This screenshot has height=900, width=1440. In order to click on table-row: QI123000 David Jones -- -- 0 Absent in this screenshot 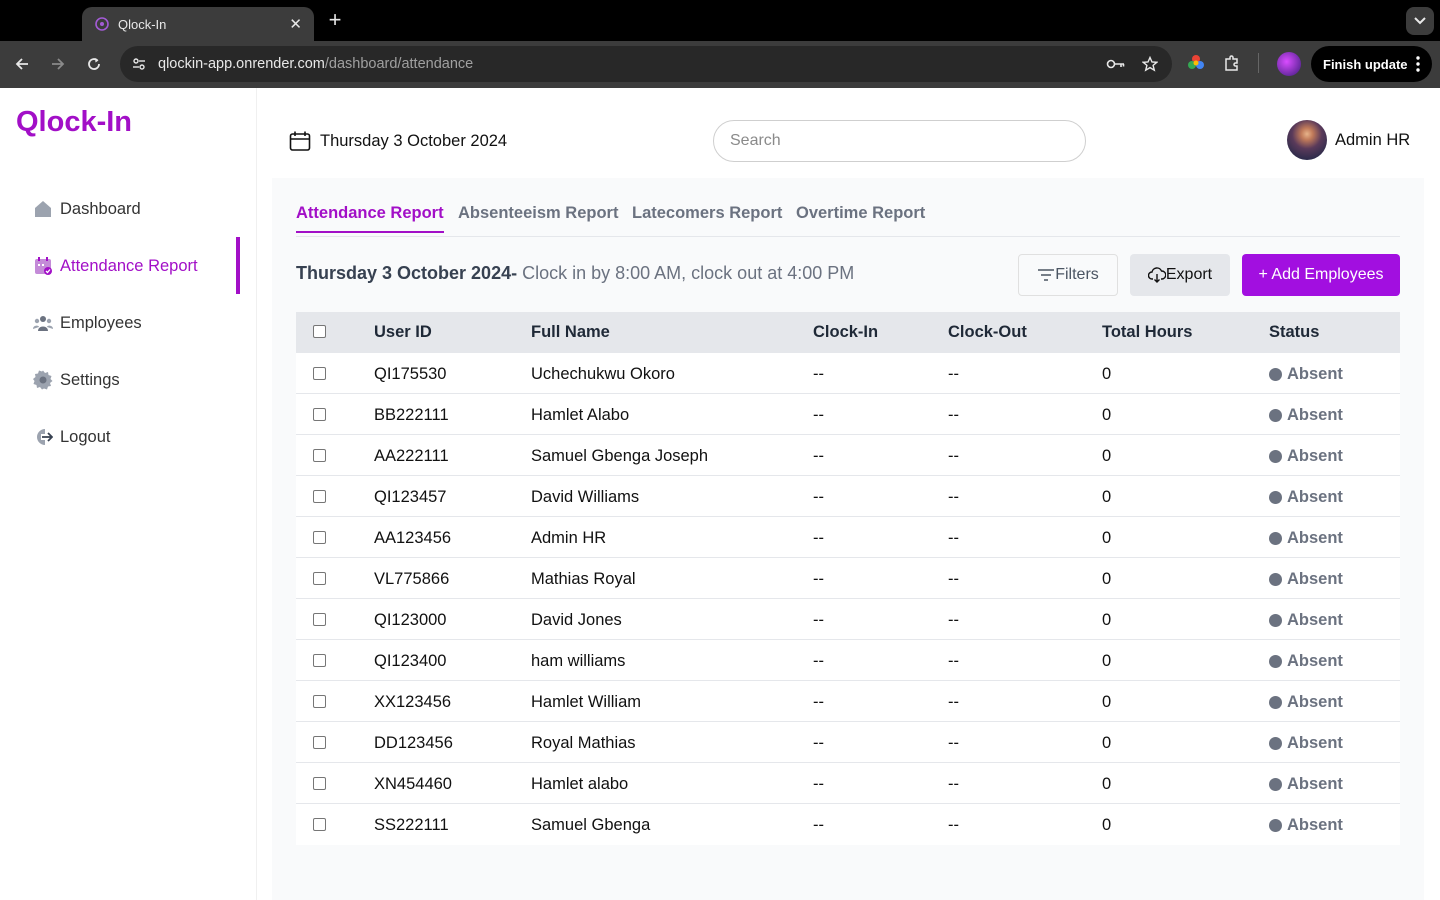, I will do `click(848, 619)`.